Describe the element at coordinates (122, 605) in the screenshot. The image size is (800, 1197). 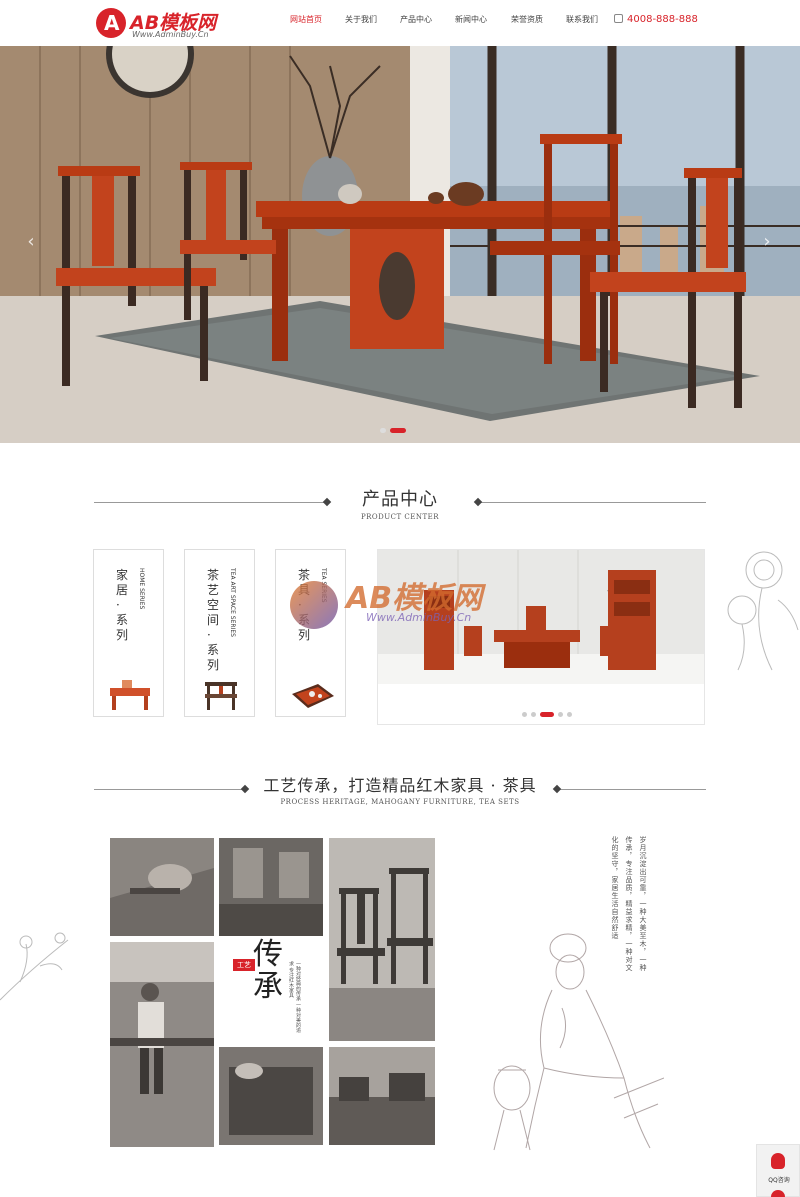
I see `series-title: 家居·系列` at that location.